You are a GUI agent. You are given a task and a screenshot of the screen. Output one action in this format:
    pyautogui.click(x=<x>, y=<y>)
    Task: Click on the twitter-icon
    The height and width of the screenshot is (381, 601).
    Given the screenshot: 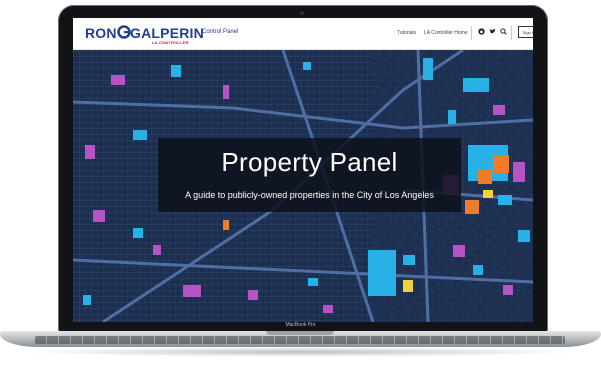 What is the action you would take?
    pyautogui.click(x=492, y=32)
    